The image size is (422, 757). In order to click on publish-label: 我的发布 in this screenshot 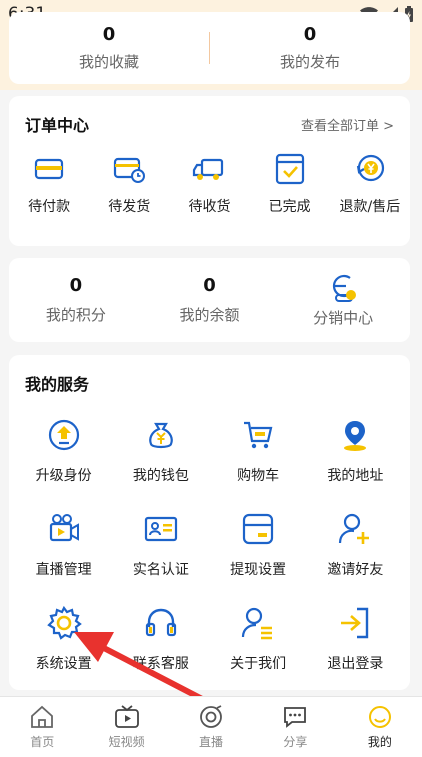, I will do `click(309, 62)`.